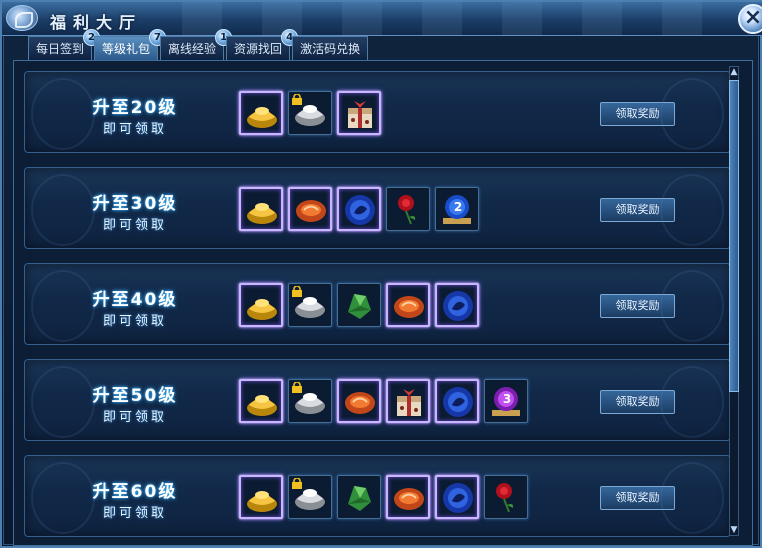 The width and height of the screenshot is (762, 548). I want to click on reward-row: 升至50级即可领取 3 领取奖励, so click(377, 400).